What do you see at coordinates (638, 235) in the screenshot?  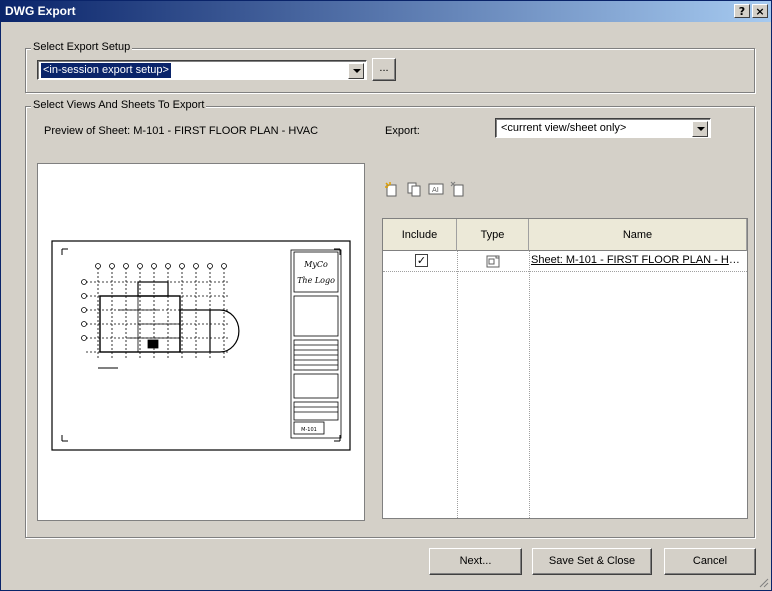 I see `column-header-name: Name` at bounding box center [638, 235].